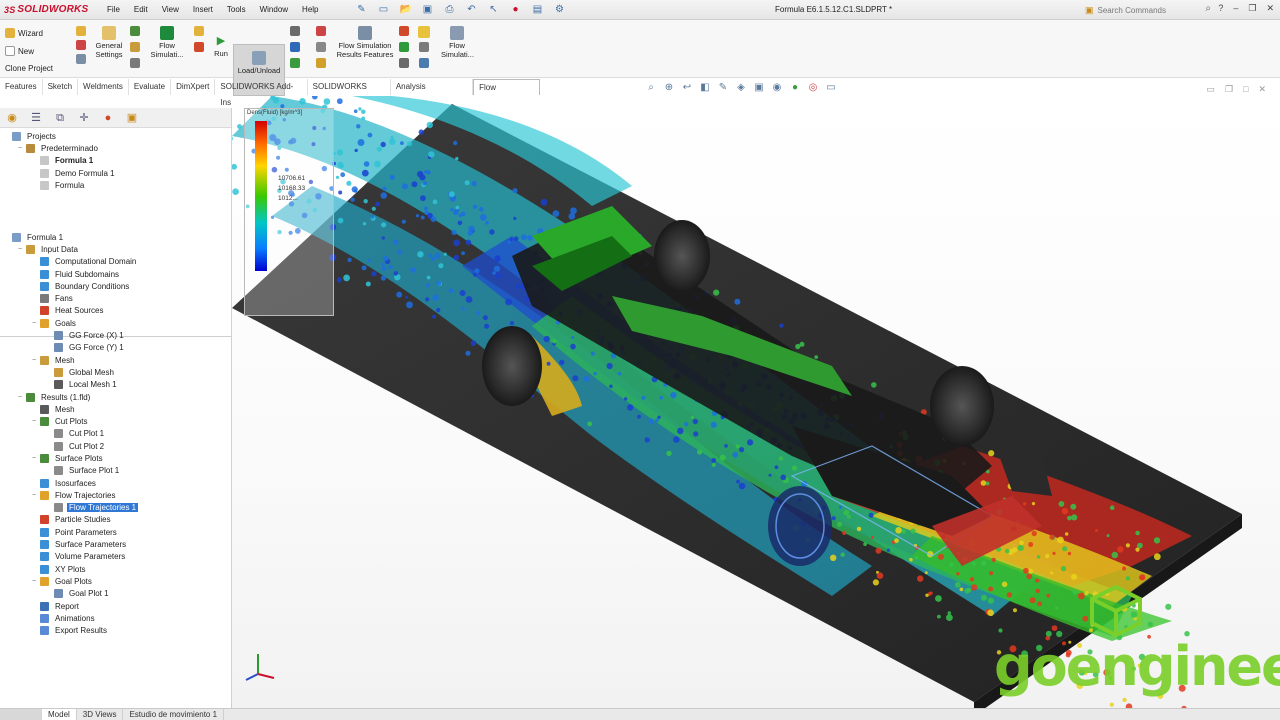 The height and width of the screenshot is (720, 1280). What do you see at coordinates (424, 63) in the screenshot?
I see `settings-icon` at bounding box center [424, 63].